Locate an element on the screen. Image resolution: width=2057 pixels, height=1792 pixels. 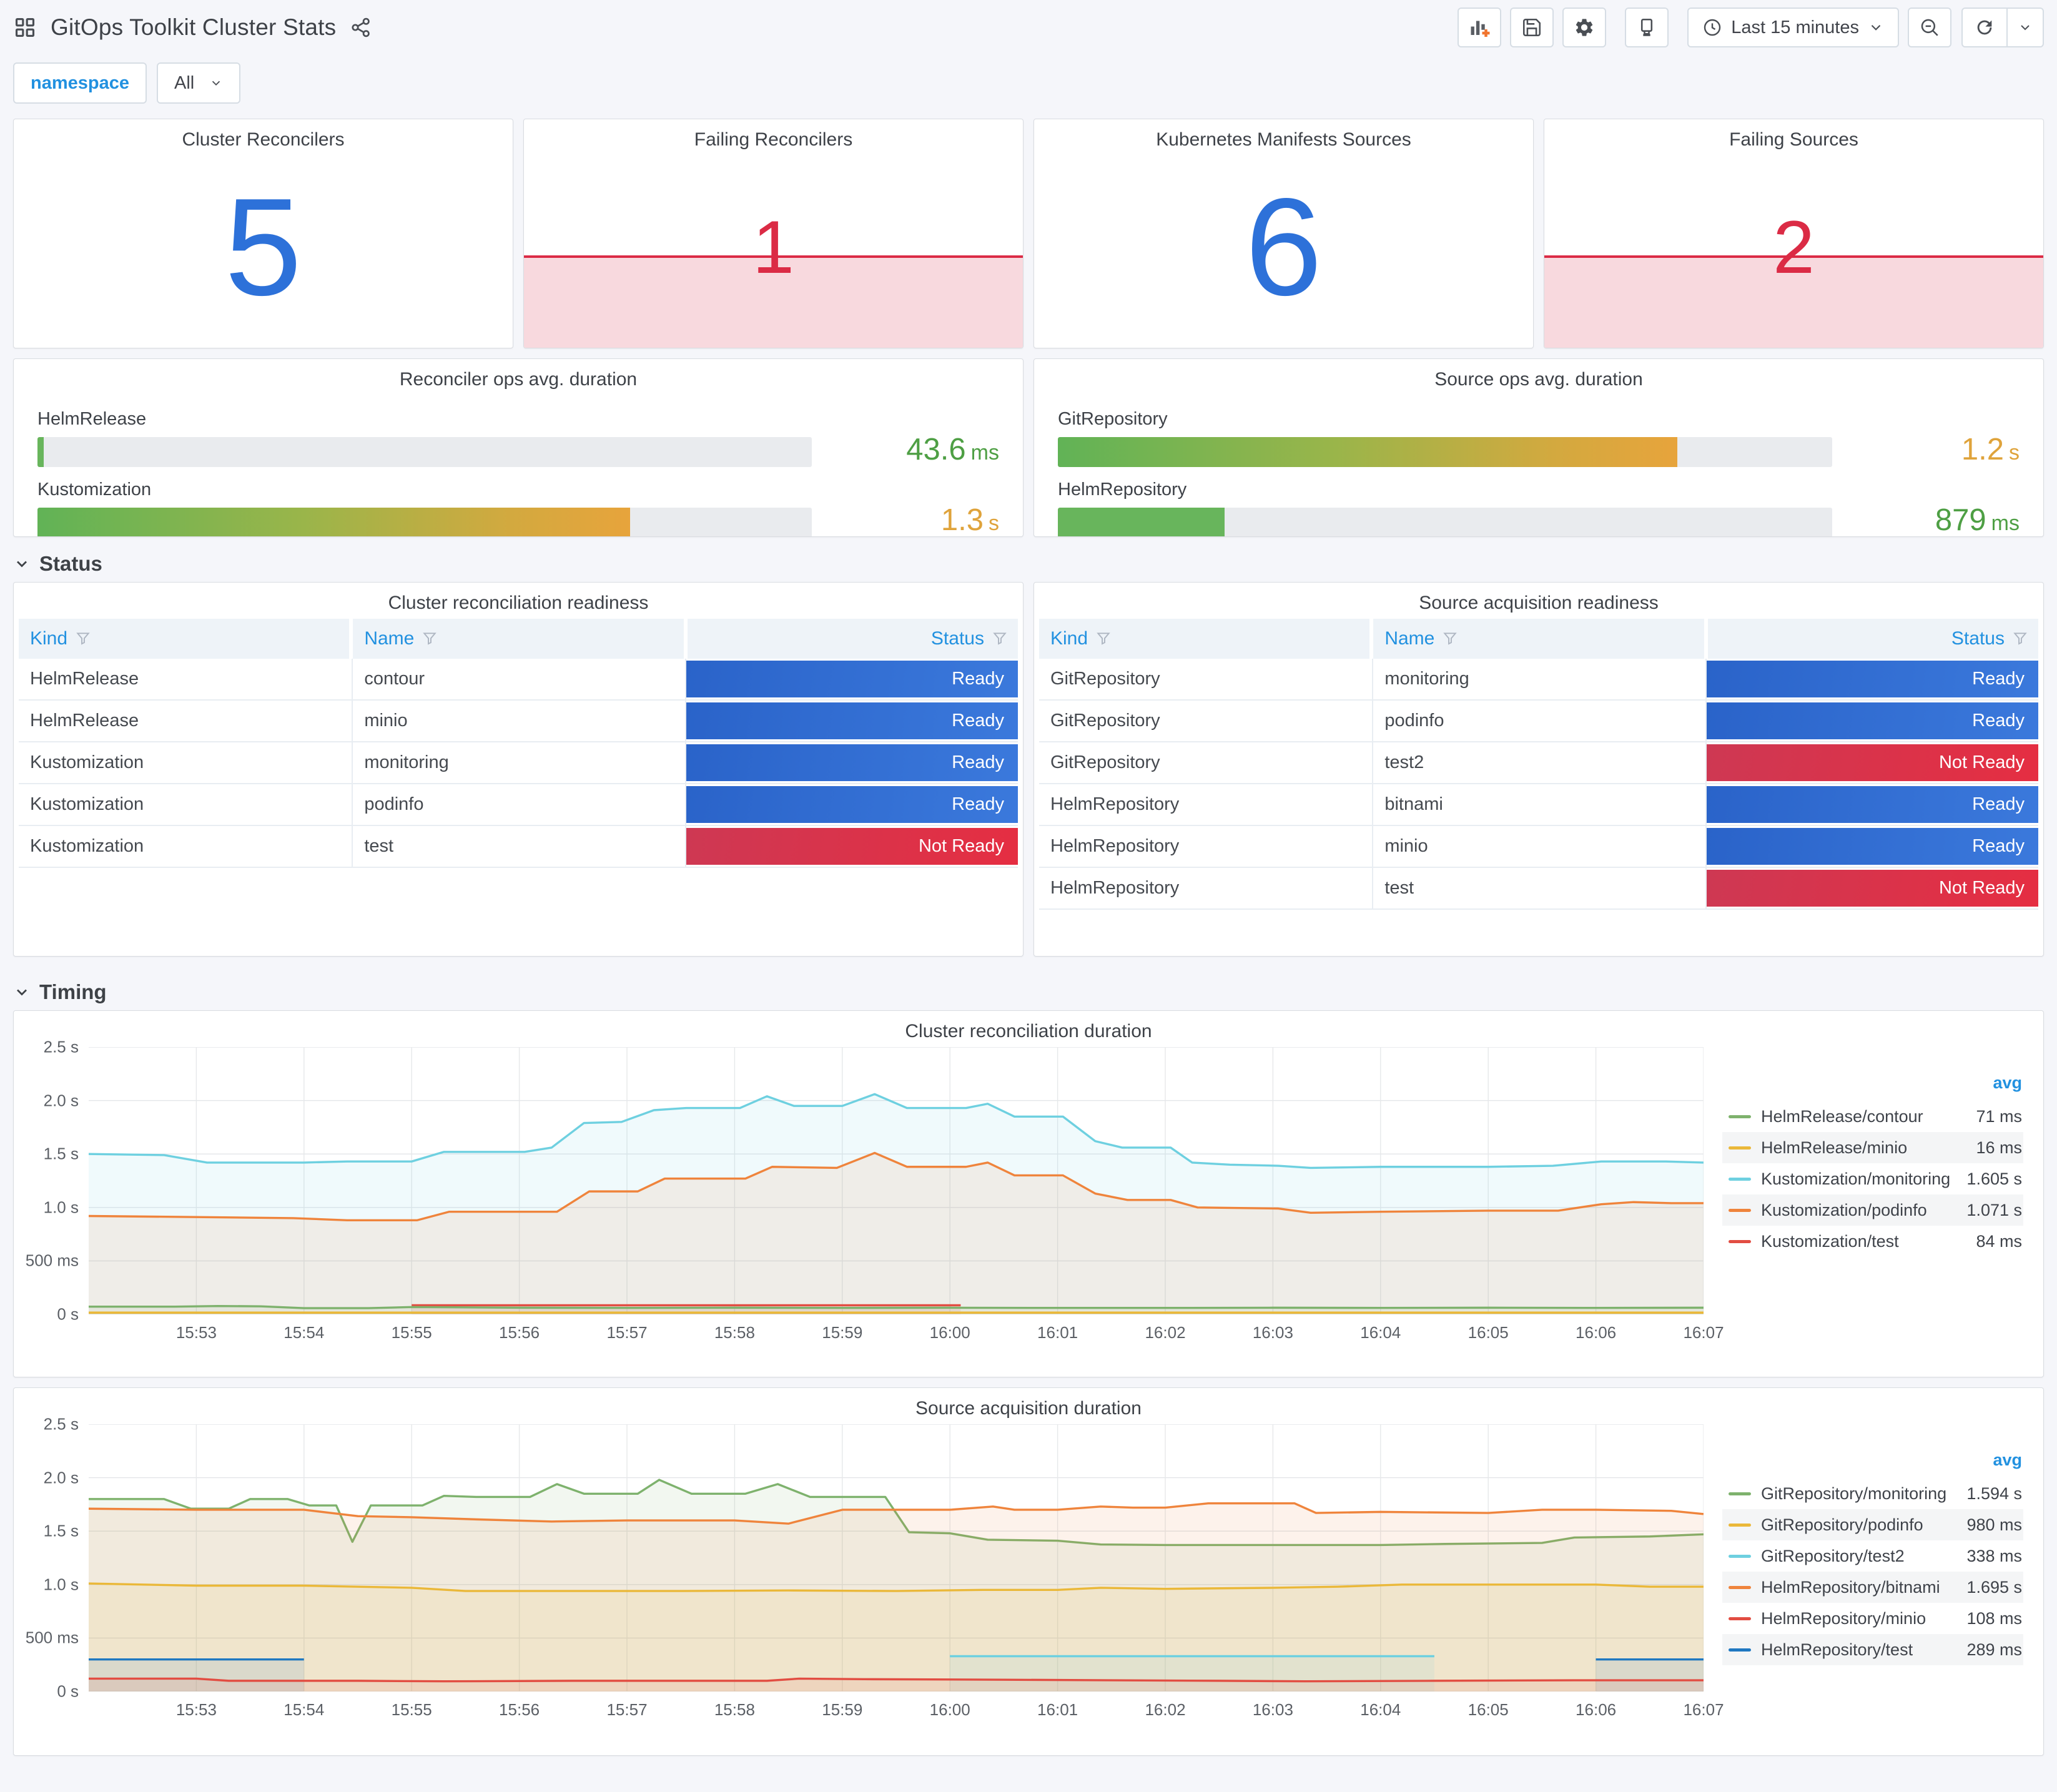
table-row: GitRepository podinfo Ready is located at coordinates (1539, 721).